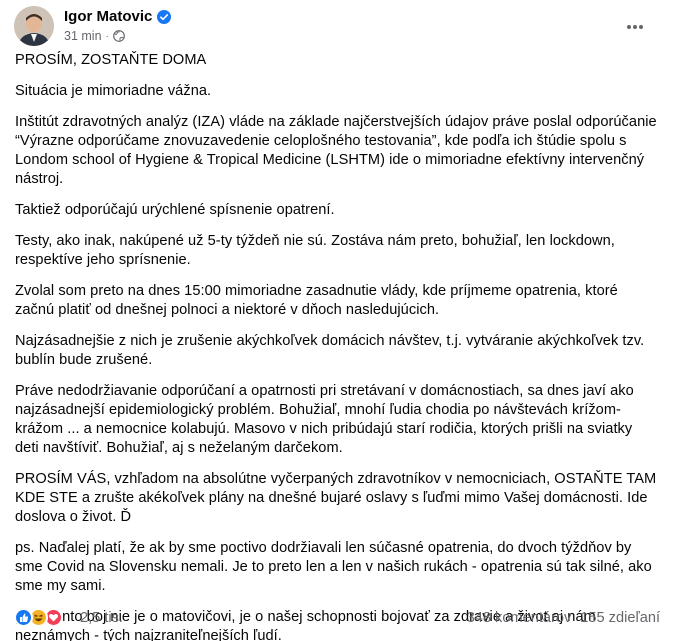 This screenshot has width=673, height=641. I want to click on globe-icon, so click(118, 36).